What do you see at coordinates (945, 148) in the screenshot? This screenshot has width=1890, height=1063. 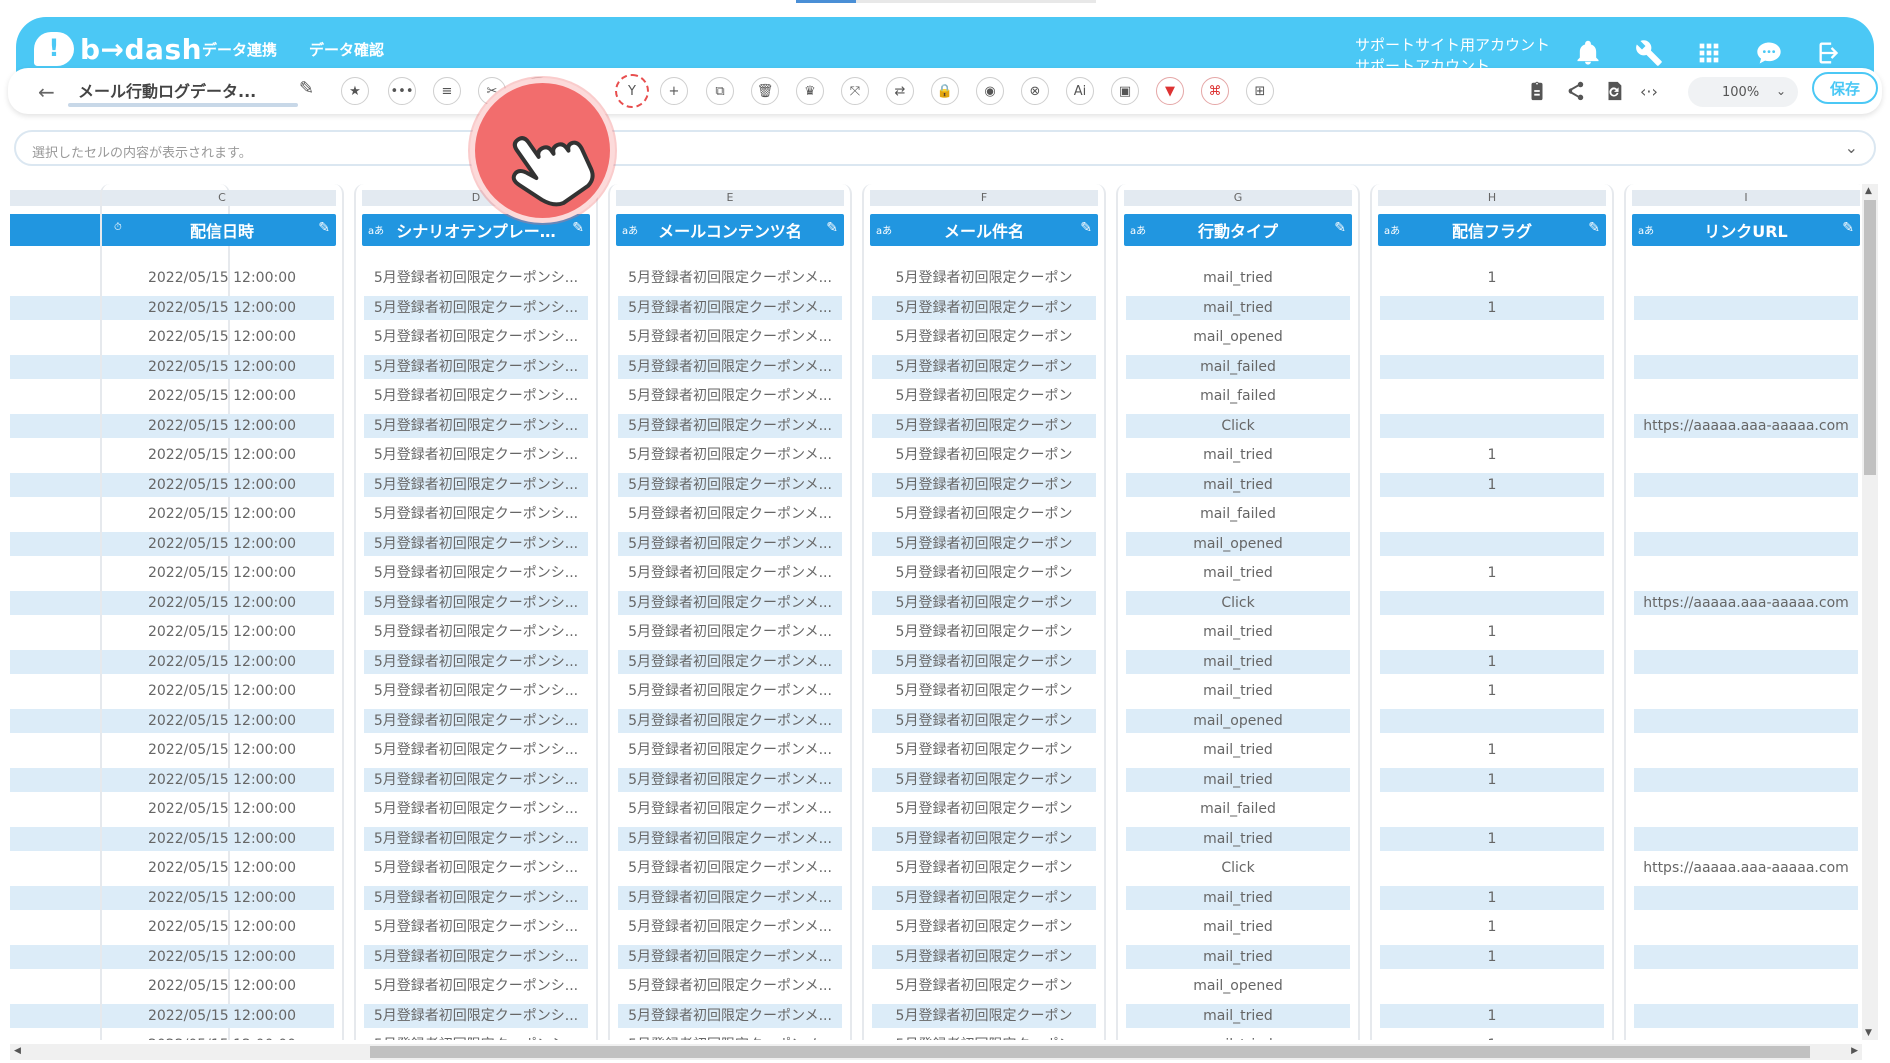 I see `cell-content-display: 選択したセルの内容が表示されます。 ⌄` at bounding box center [945, 148].